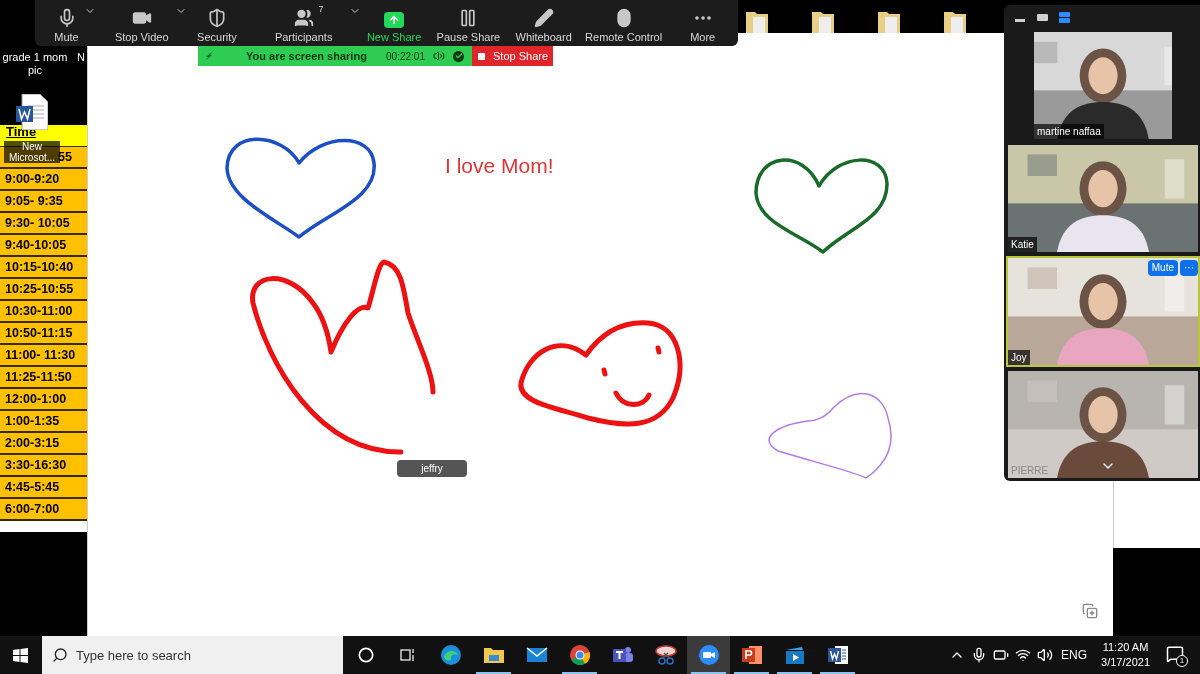 The image size is (1200, 674). I want to click on table-cell: 10:30-11:00, so click(43, 312).